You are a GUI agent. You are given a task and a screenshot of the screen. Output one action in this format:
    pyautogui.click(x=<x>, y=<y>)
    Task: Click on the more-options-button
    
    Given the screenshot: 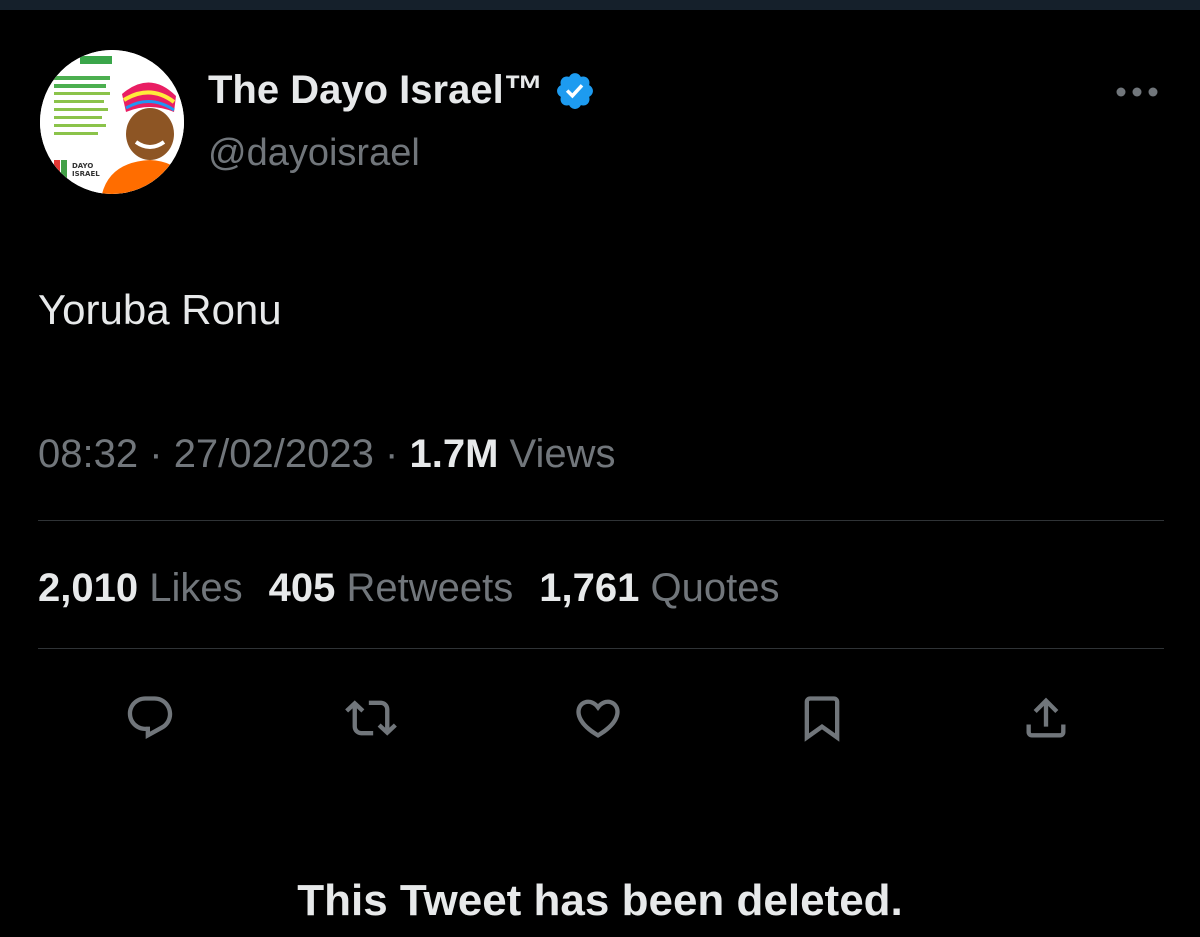 What is the action you would take?
    pyautogui.click(x=1137, y=92)
    